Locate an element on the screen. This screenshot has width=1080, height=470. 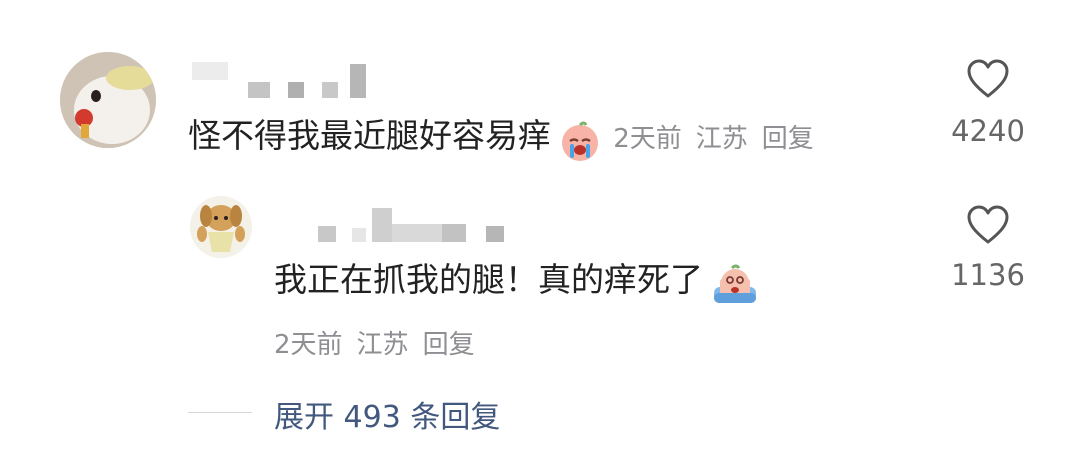
replier-avatar is located at coordinates (221, 227).